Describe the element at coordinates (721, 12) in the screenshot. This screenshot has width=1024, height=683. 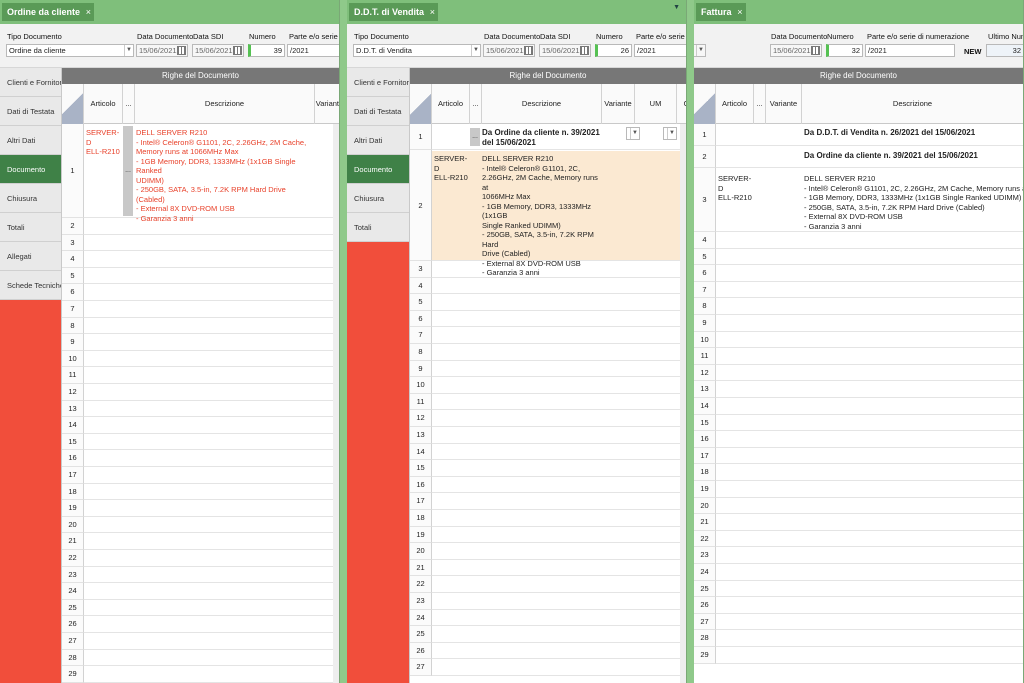
I see `tab-fattura: Fattura ×` at that location.